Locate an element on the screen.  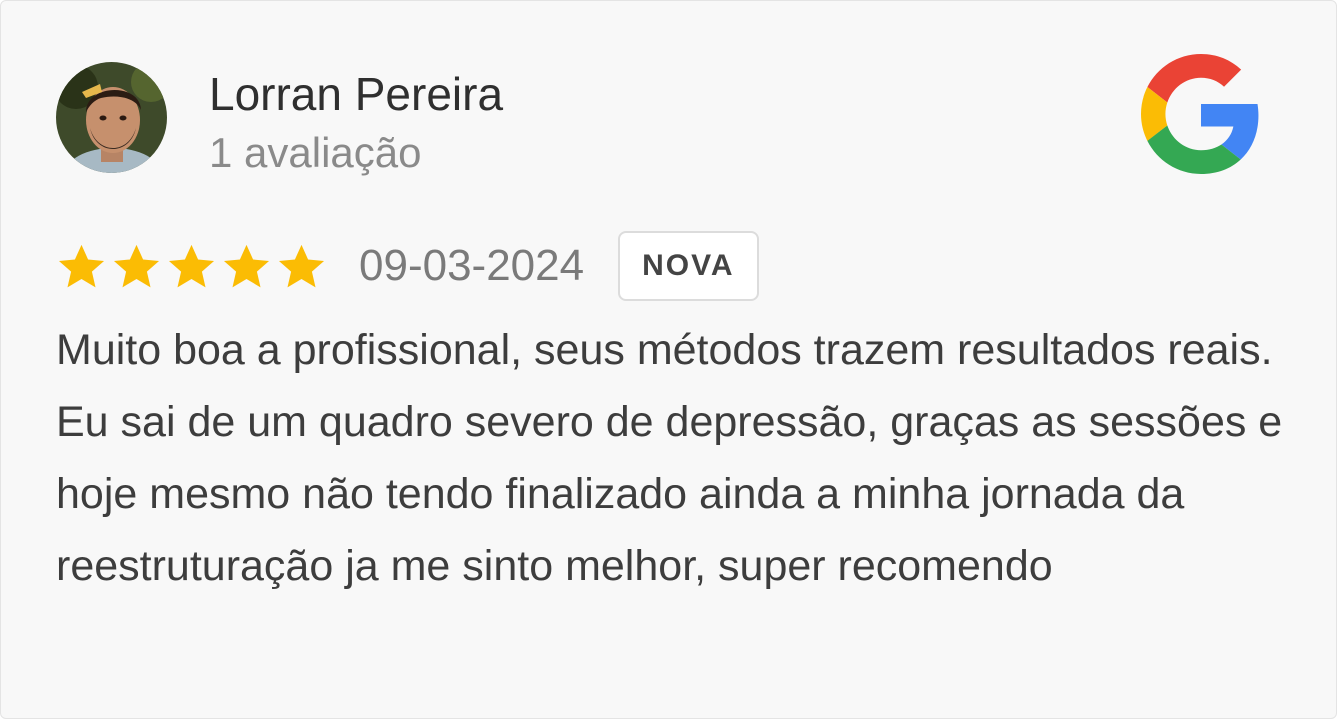
rating-row: 09-03-2024 NOVA is located at coordinates (407, 266).